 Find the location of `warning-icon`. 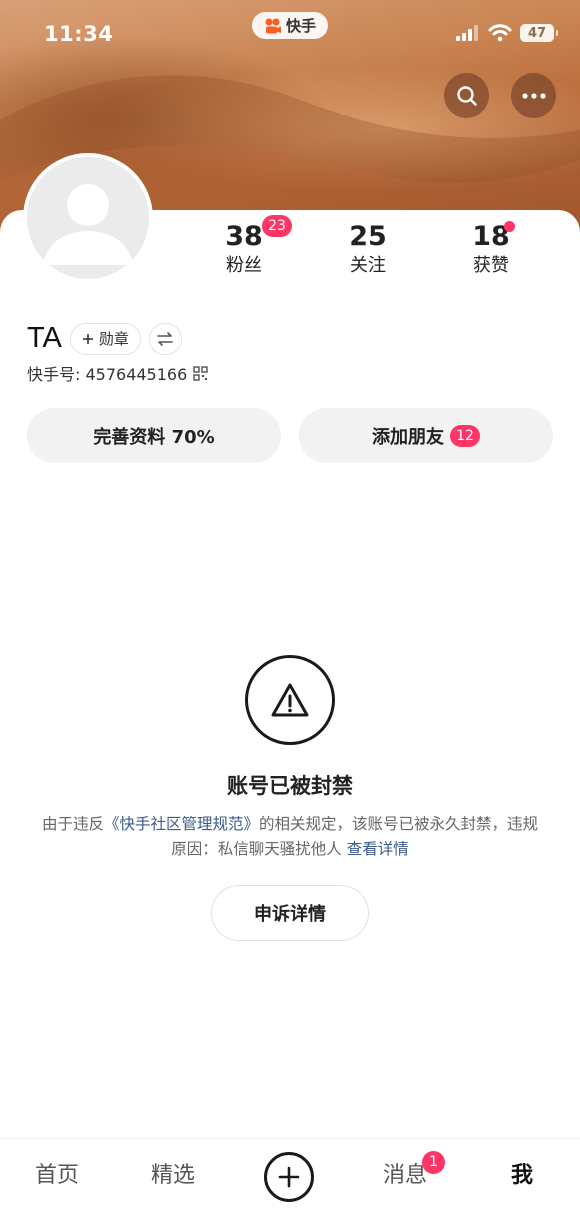

warning-icon is located at coordinates (290, 700).